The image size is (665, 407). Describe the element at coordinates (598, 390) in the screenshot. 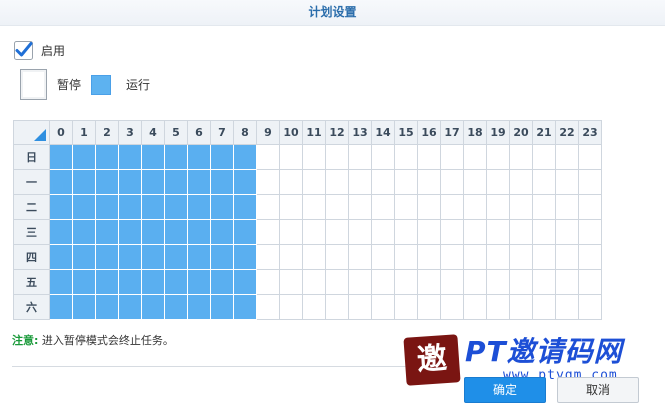

I see `cancel-button: 取消` at that location.